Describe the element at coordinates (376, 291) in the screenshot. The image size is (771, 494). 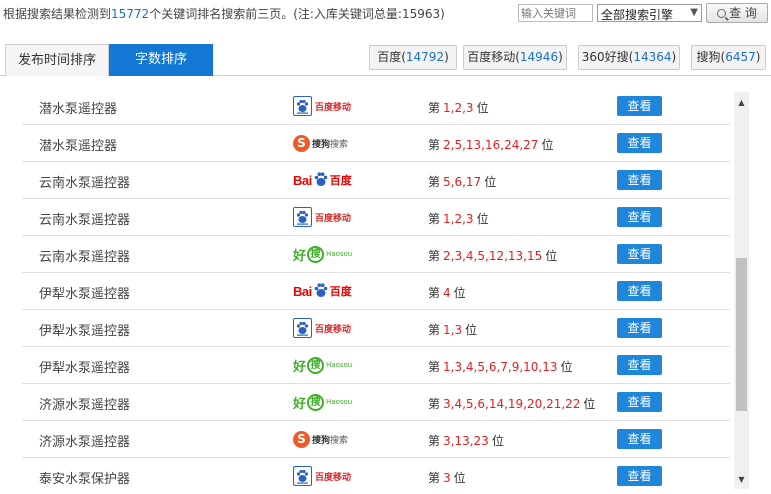
I see `list-item: 伊犁水泵遥控器 Bai 百度 第 4 位 查看` at that location.